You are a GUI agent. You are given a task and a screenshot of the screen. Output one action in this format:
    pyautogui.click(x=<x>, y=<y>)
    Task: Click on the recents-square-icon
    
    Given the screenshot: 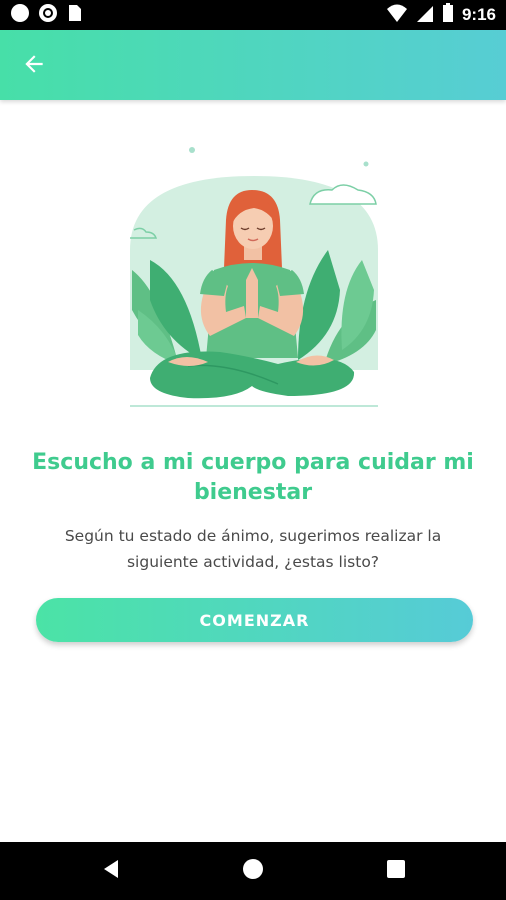 What is the action you would take?
    pyautogui.click(x=396, y=871)
    